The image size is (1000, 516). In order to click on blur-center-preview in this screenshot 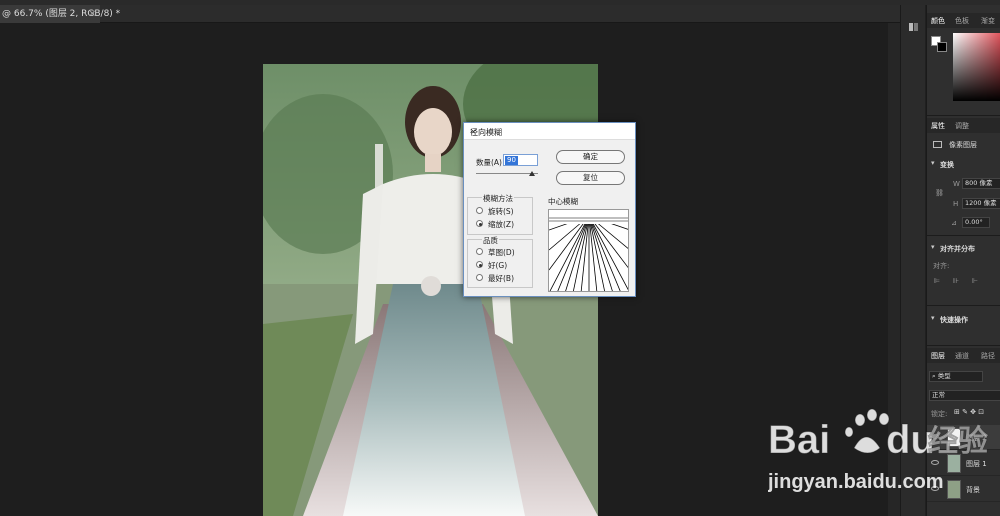, I will do `click(588, 250)`.